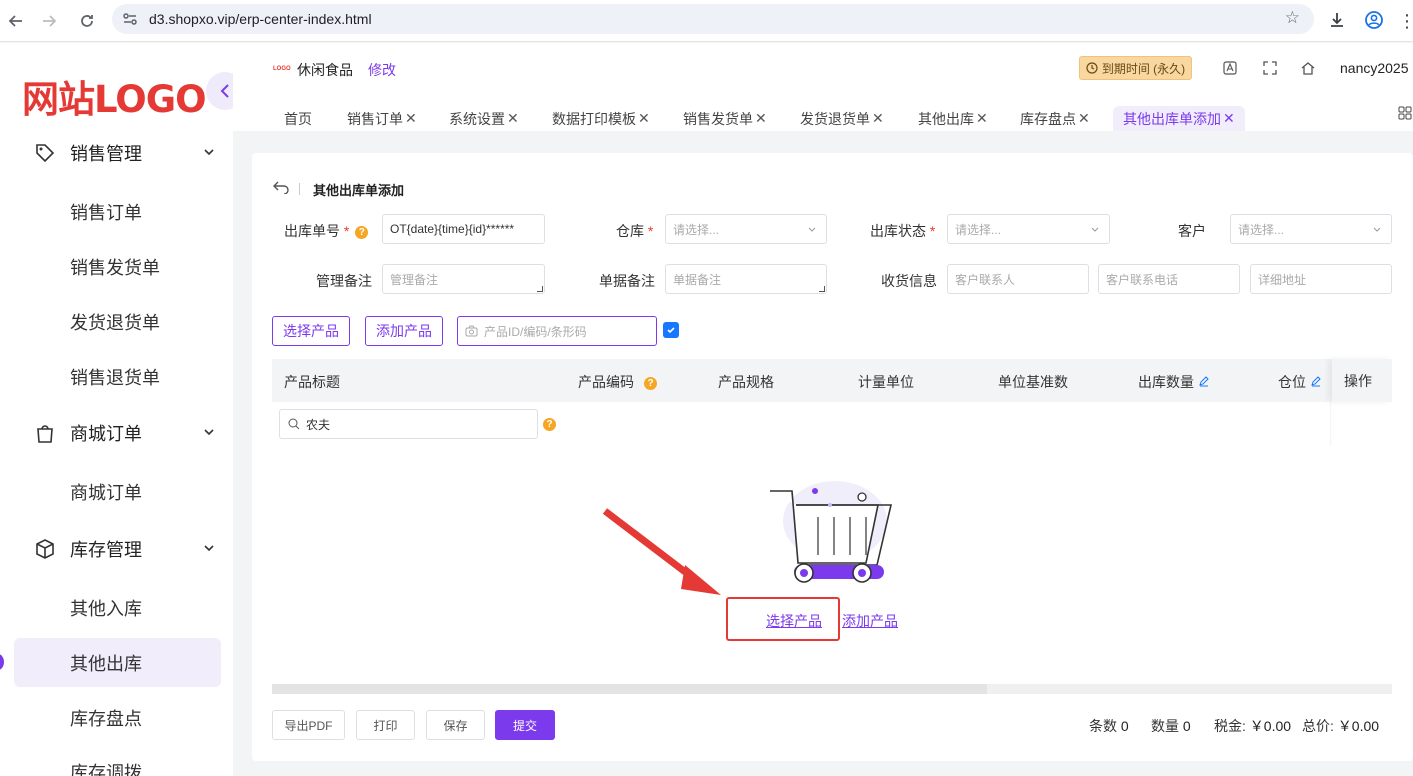  What do you see at coordinates (298, 118) in the screenshot?
I see `tab-home: 首页` at bounding box center [298, 118].